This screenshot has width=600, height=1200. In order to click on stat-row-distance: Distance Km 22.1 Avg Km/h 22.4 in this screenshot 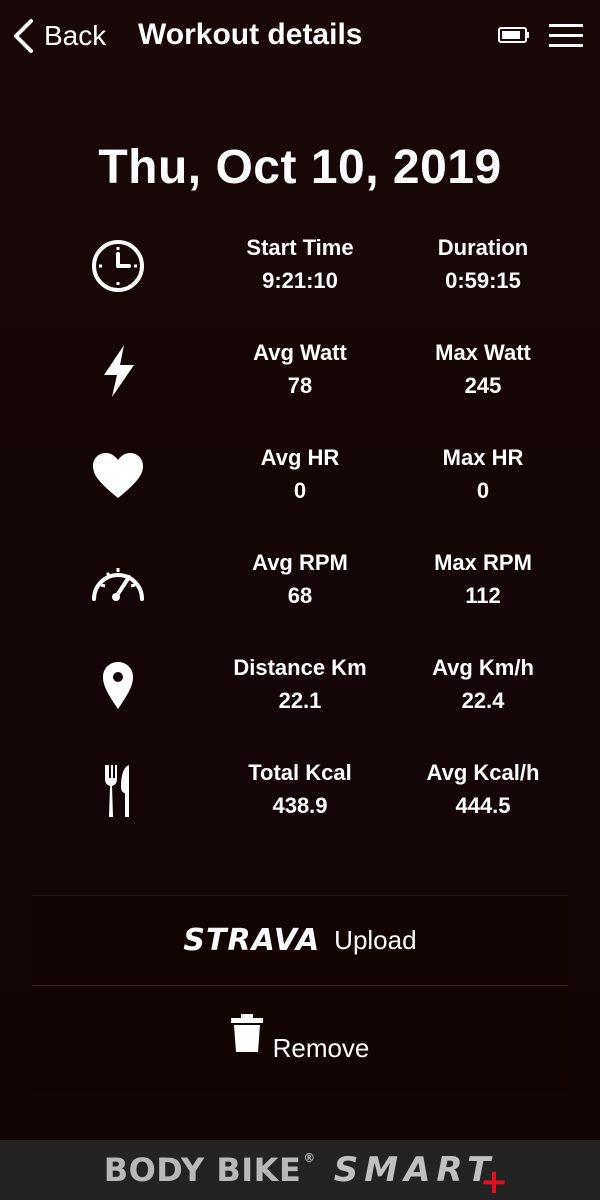, I will do `click(300, 702)`.